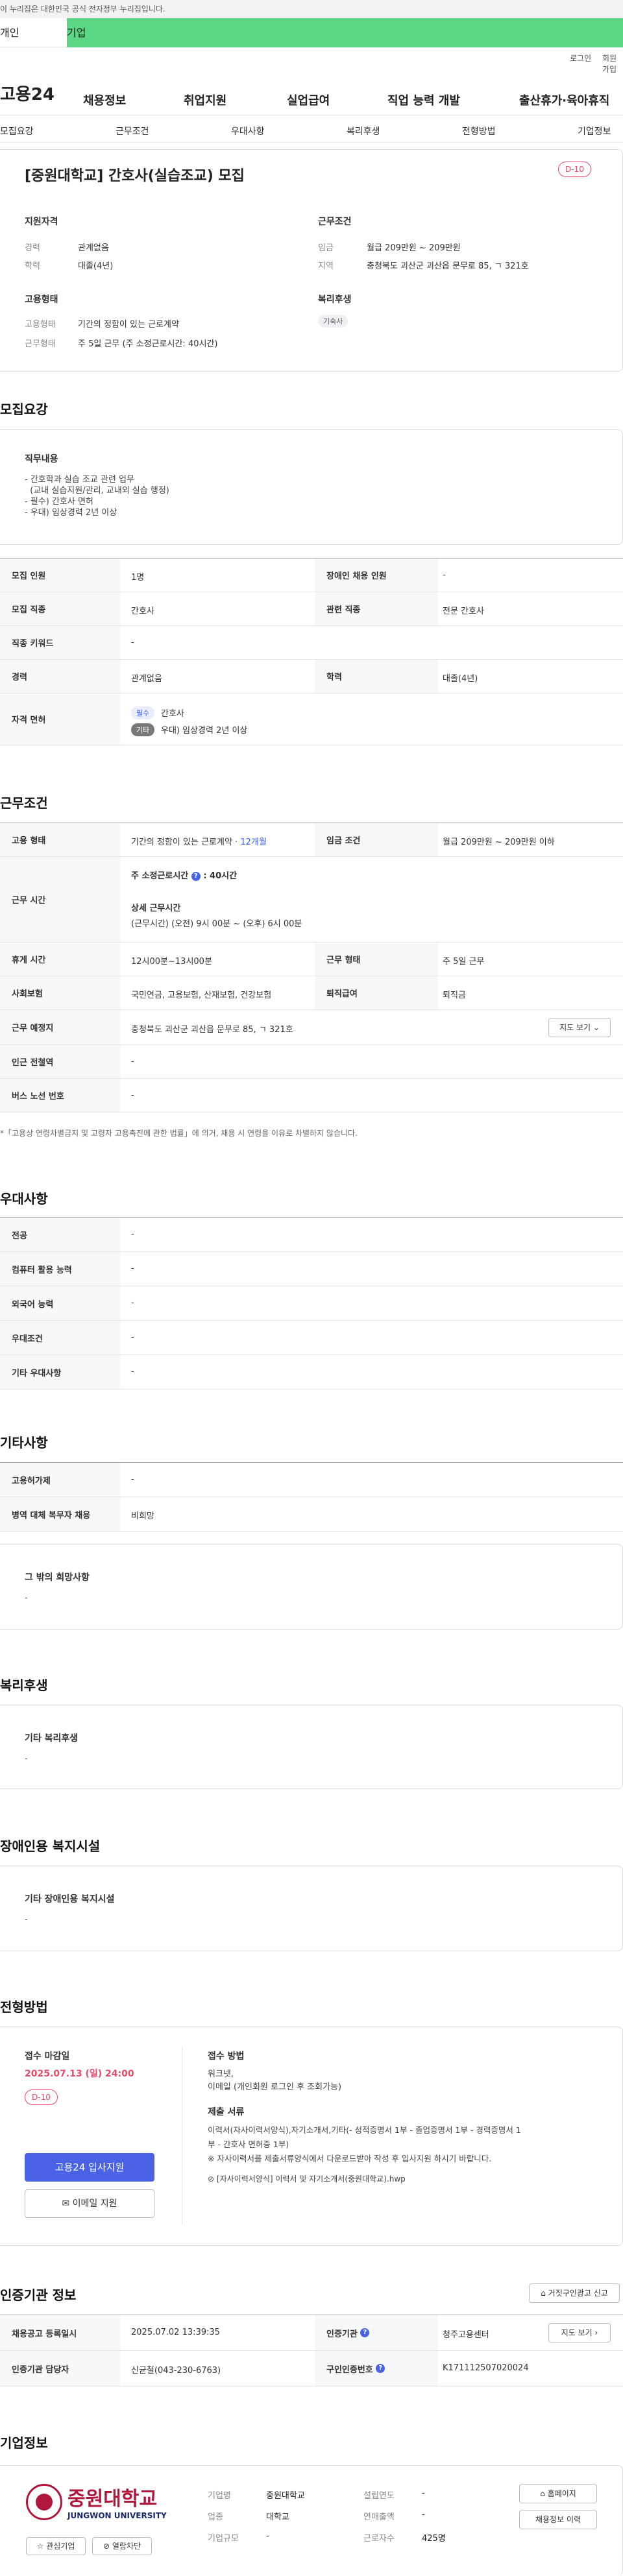  Describe the element at coordinates (60, 899) in the screenshot. I see `row-header: 근무 시간` at that location.